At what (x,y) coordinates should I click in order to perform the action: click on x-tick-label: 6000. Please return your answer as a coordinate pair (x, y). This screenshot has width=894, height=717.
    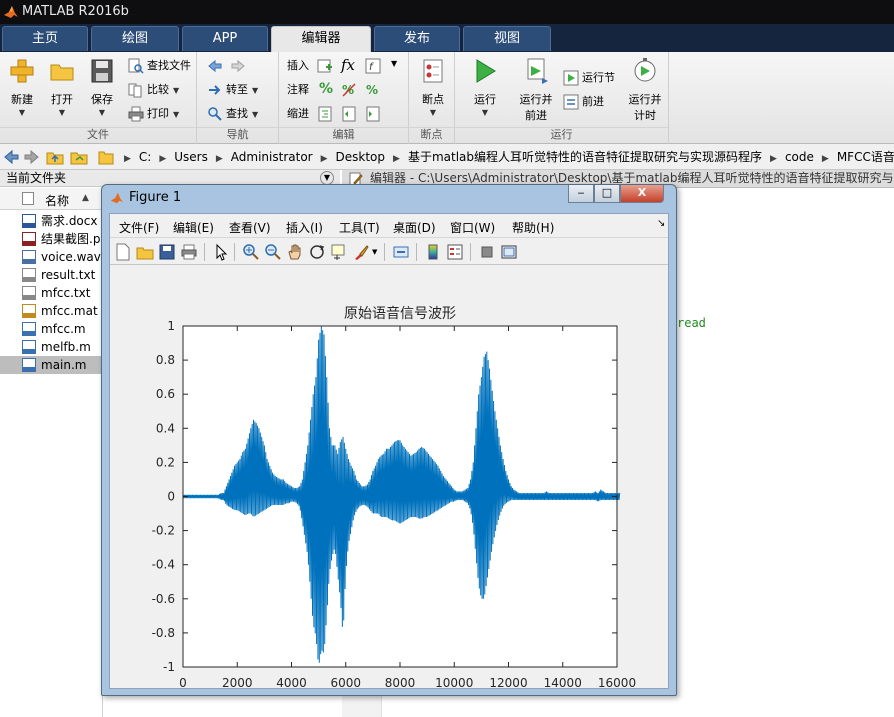
    Looking at the image, I should click on (345, 682).